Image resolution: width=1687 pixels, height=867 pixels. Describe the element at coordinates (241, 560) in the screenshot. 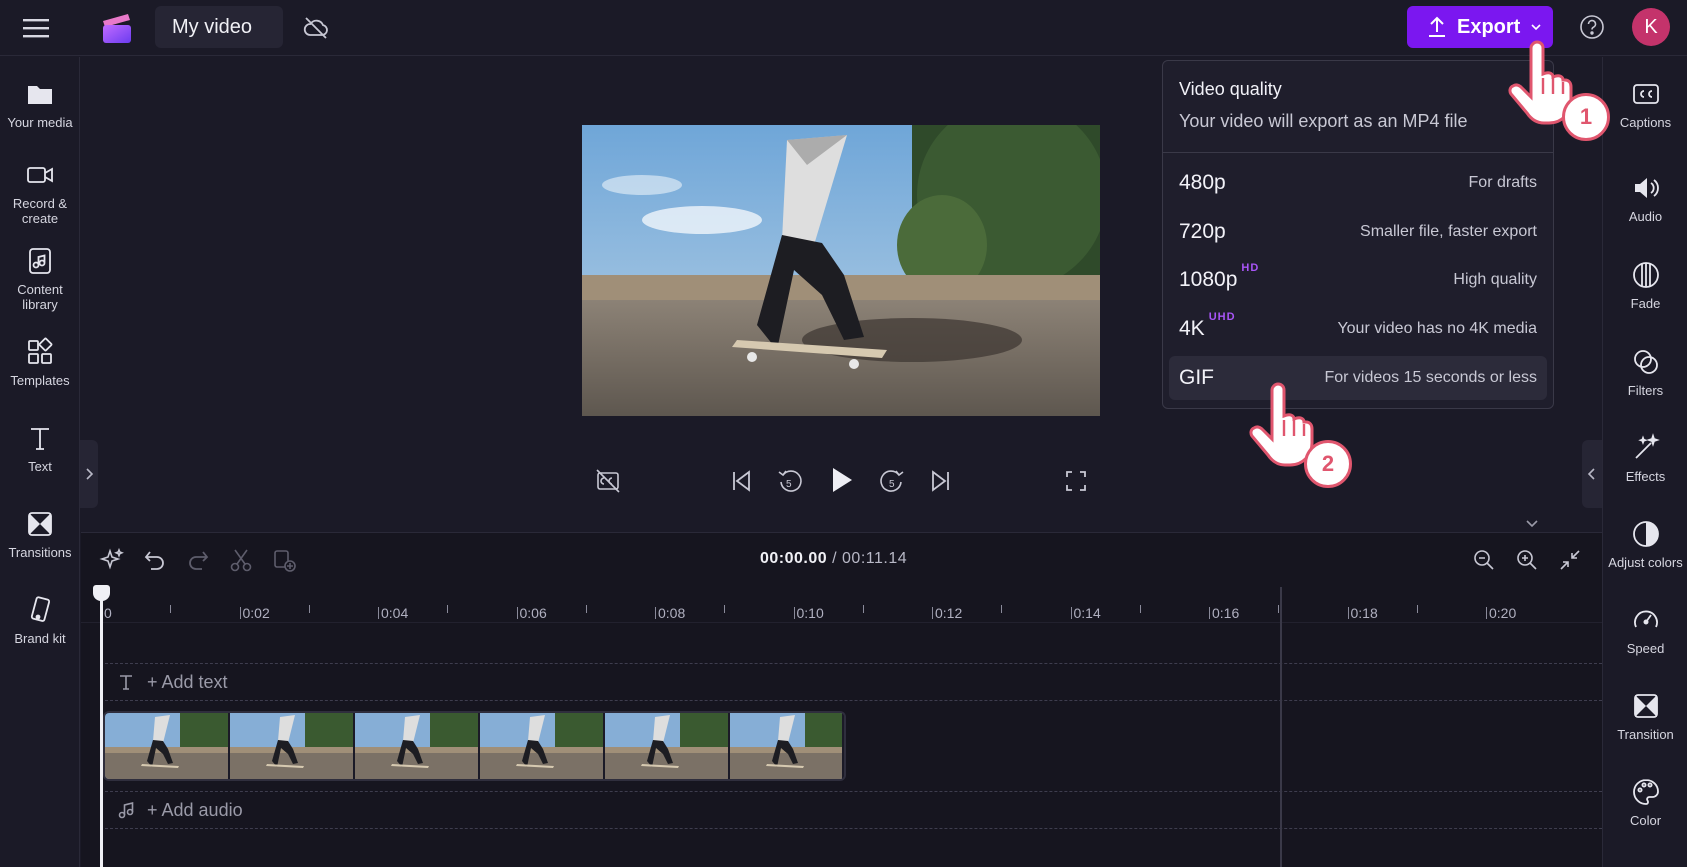

I see `scissors-icon` at that location.